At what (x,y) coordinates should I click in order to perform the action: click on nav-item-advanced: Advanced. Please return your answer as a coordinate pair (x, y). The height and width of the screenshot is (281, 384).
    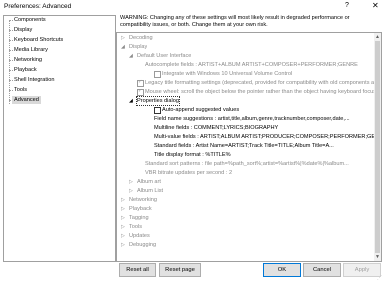
    Looking at the image, I should click on (26, 100).